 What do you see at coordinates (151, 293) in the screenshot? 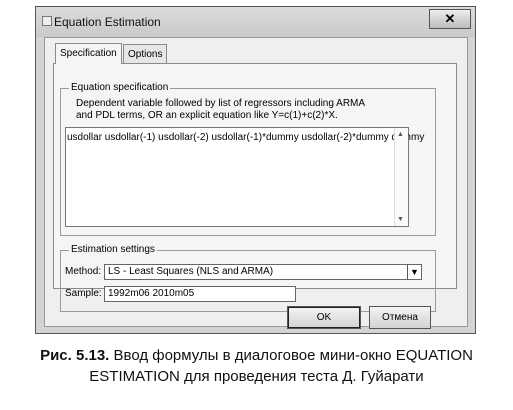
I see `sample-value: 1992m06 2010m05` at bounding box center [151, 293].